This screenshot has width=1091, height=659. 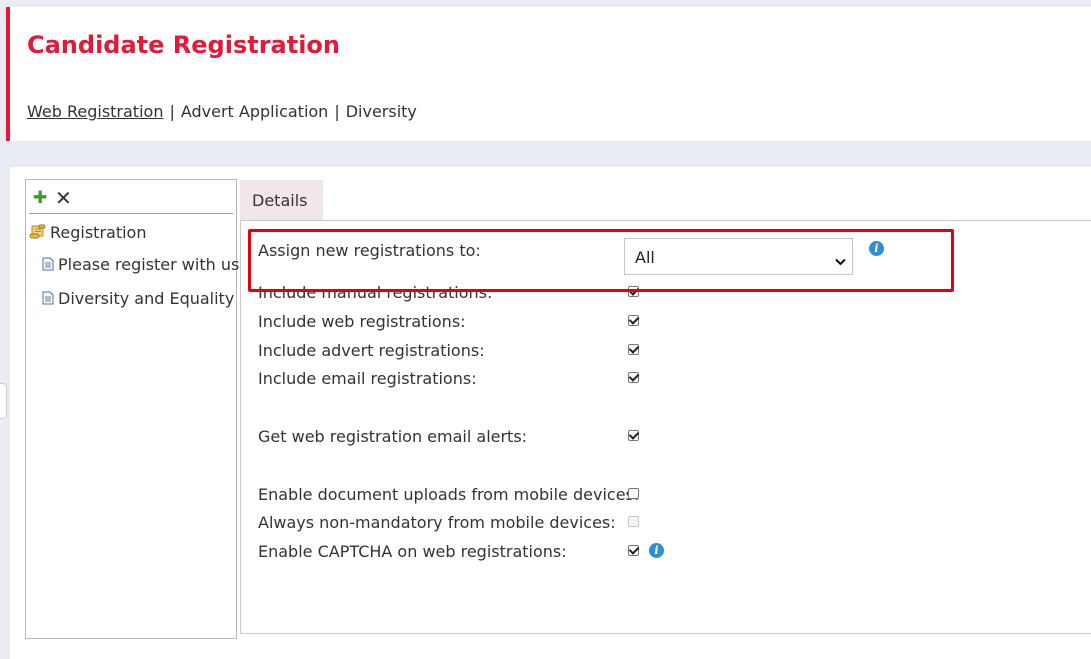 What do you see at coordinates (362, 321) in the screenshot?
I see `include-web-label: Include web registrations:` at bounding box center [362, 321].